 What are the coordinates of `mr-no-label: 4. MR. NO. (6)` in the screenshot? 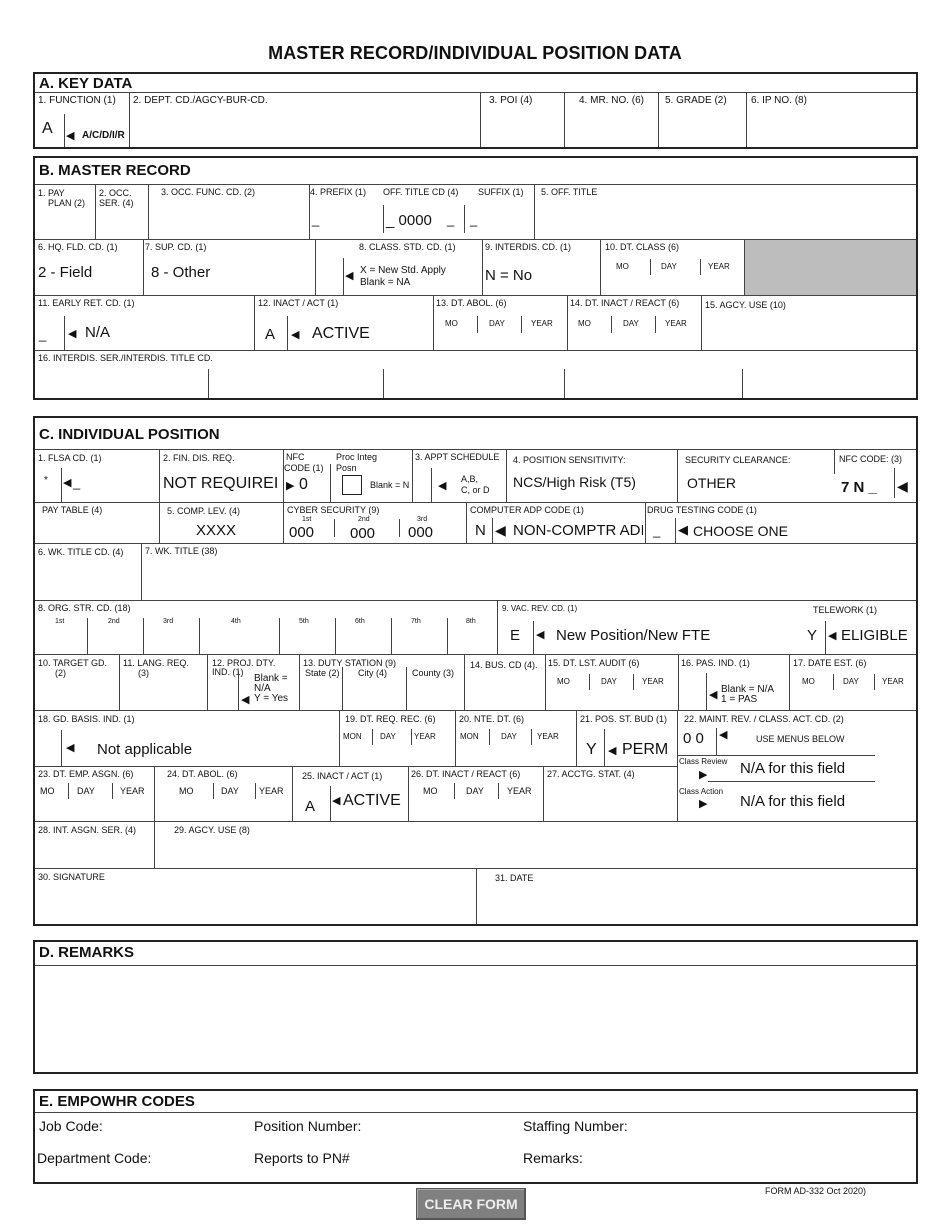 It's located at (612, 100).